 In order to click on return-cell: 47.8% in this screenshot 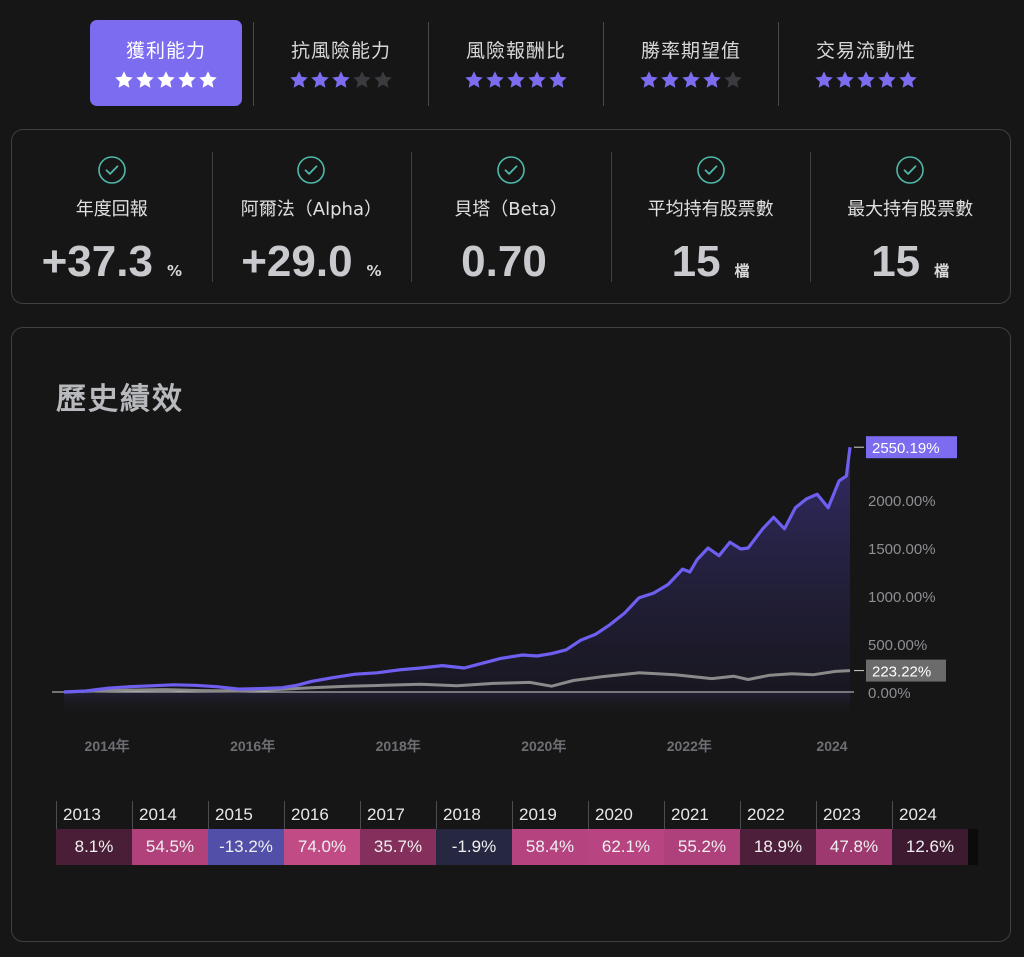, I will do `click(854, 847)`.